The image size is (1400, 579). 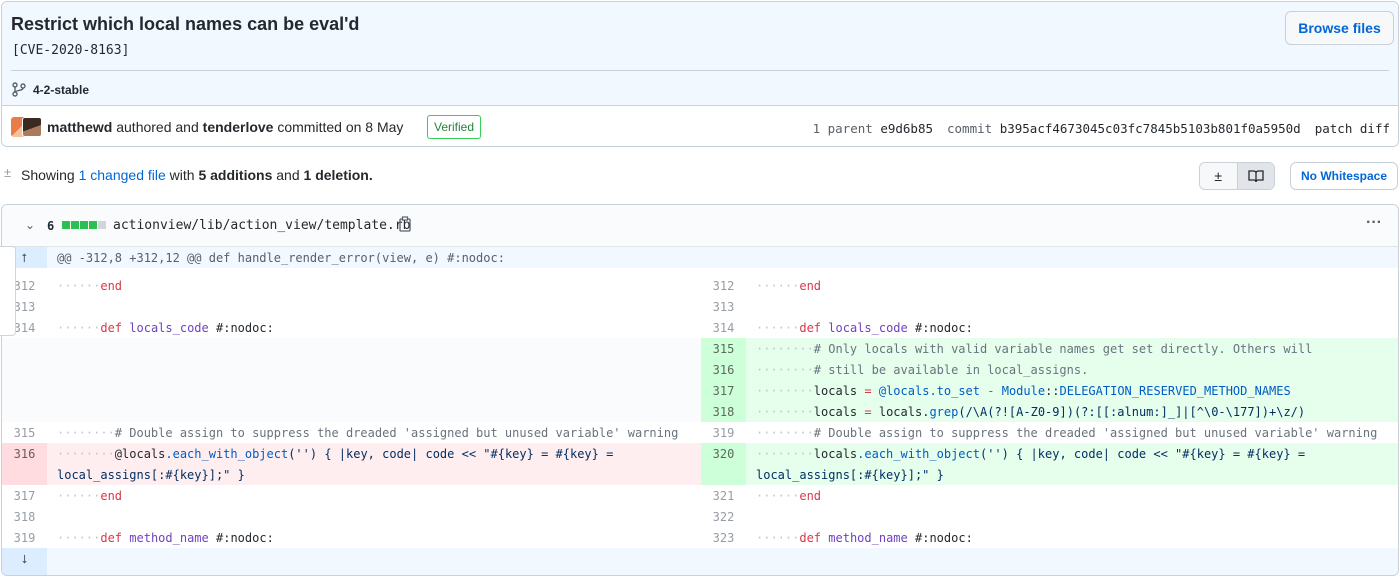 I want to click on table-row: 312 ······end 312 ······end, so click(x=700, y=285).